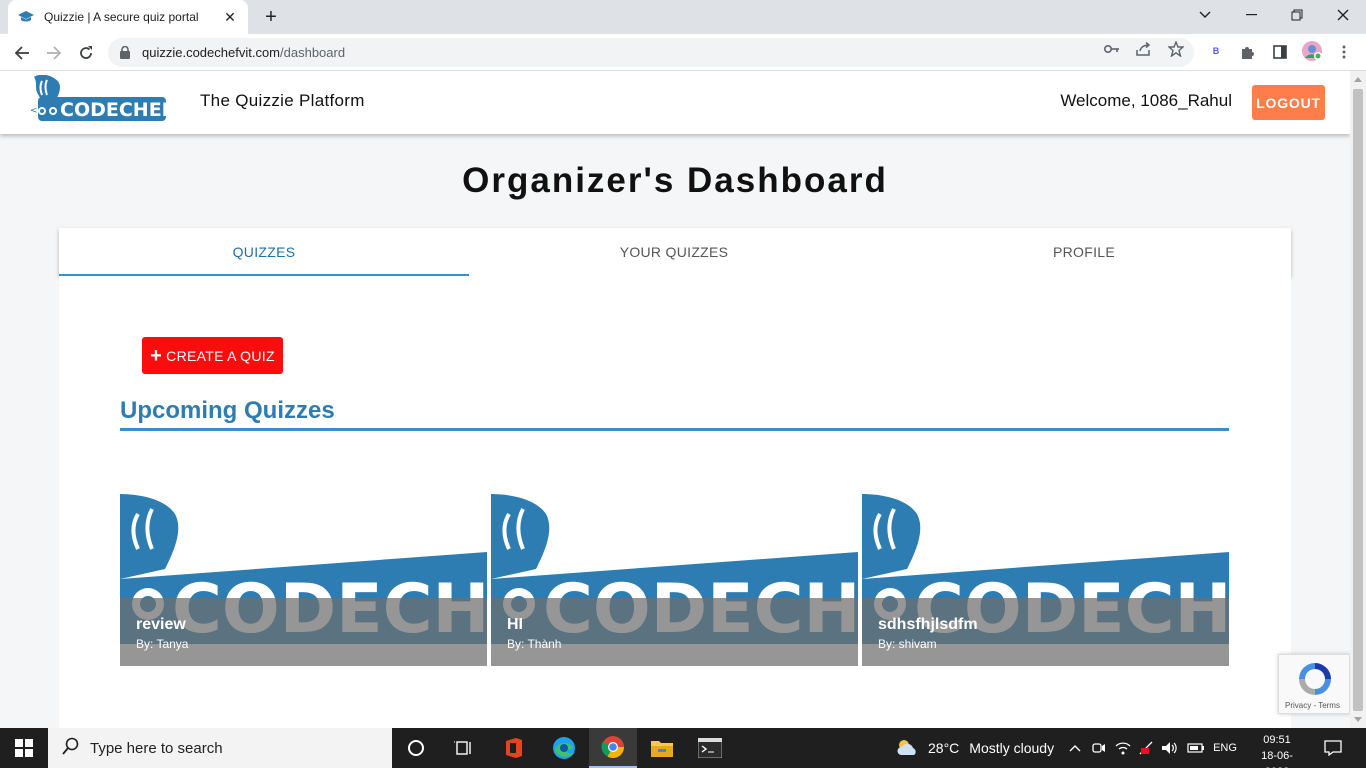  I want to click on page-scrollbar, so click(1358, 399).